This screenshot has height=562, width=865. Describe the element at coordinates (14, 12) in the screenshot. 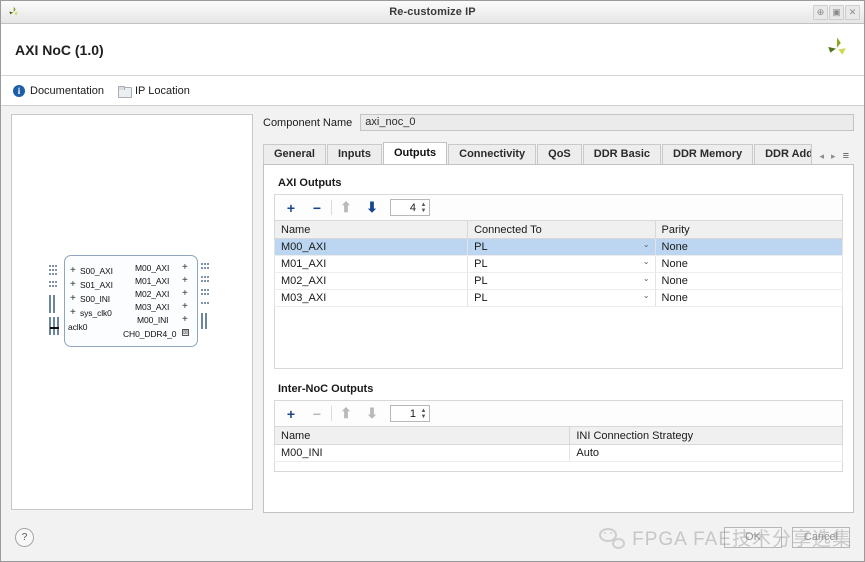

I see `titlebar-xilinx-logo-icon` at that location.